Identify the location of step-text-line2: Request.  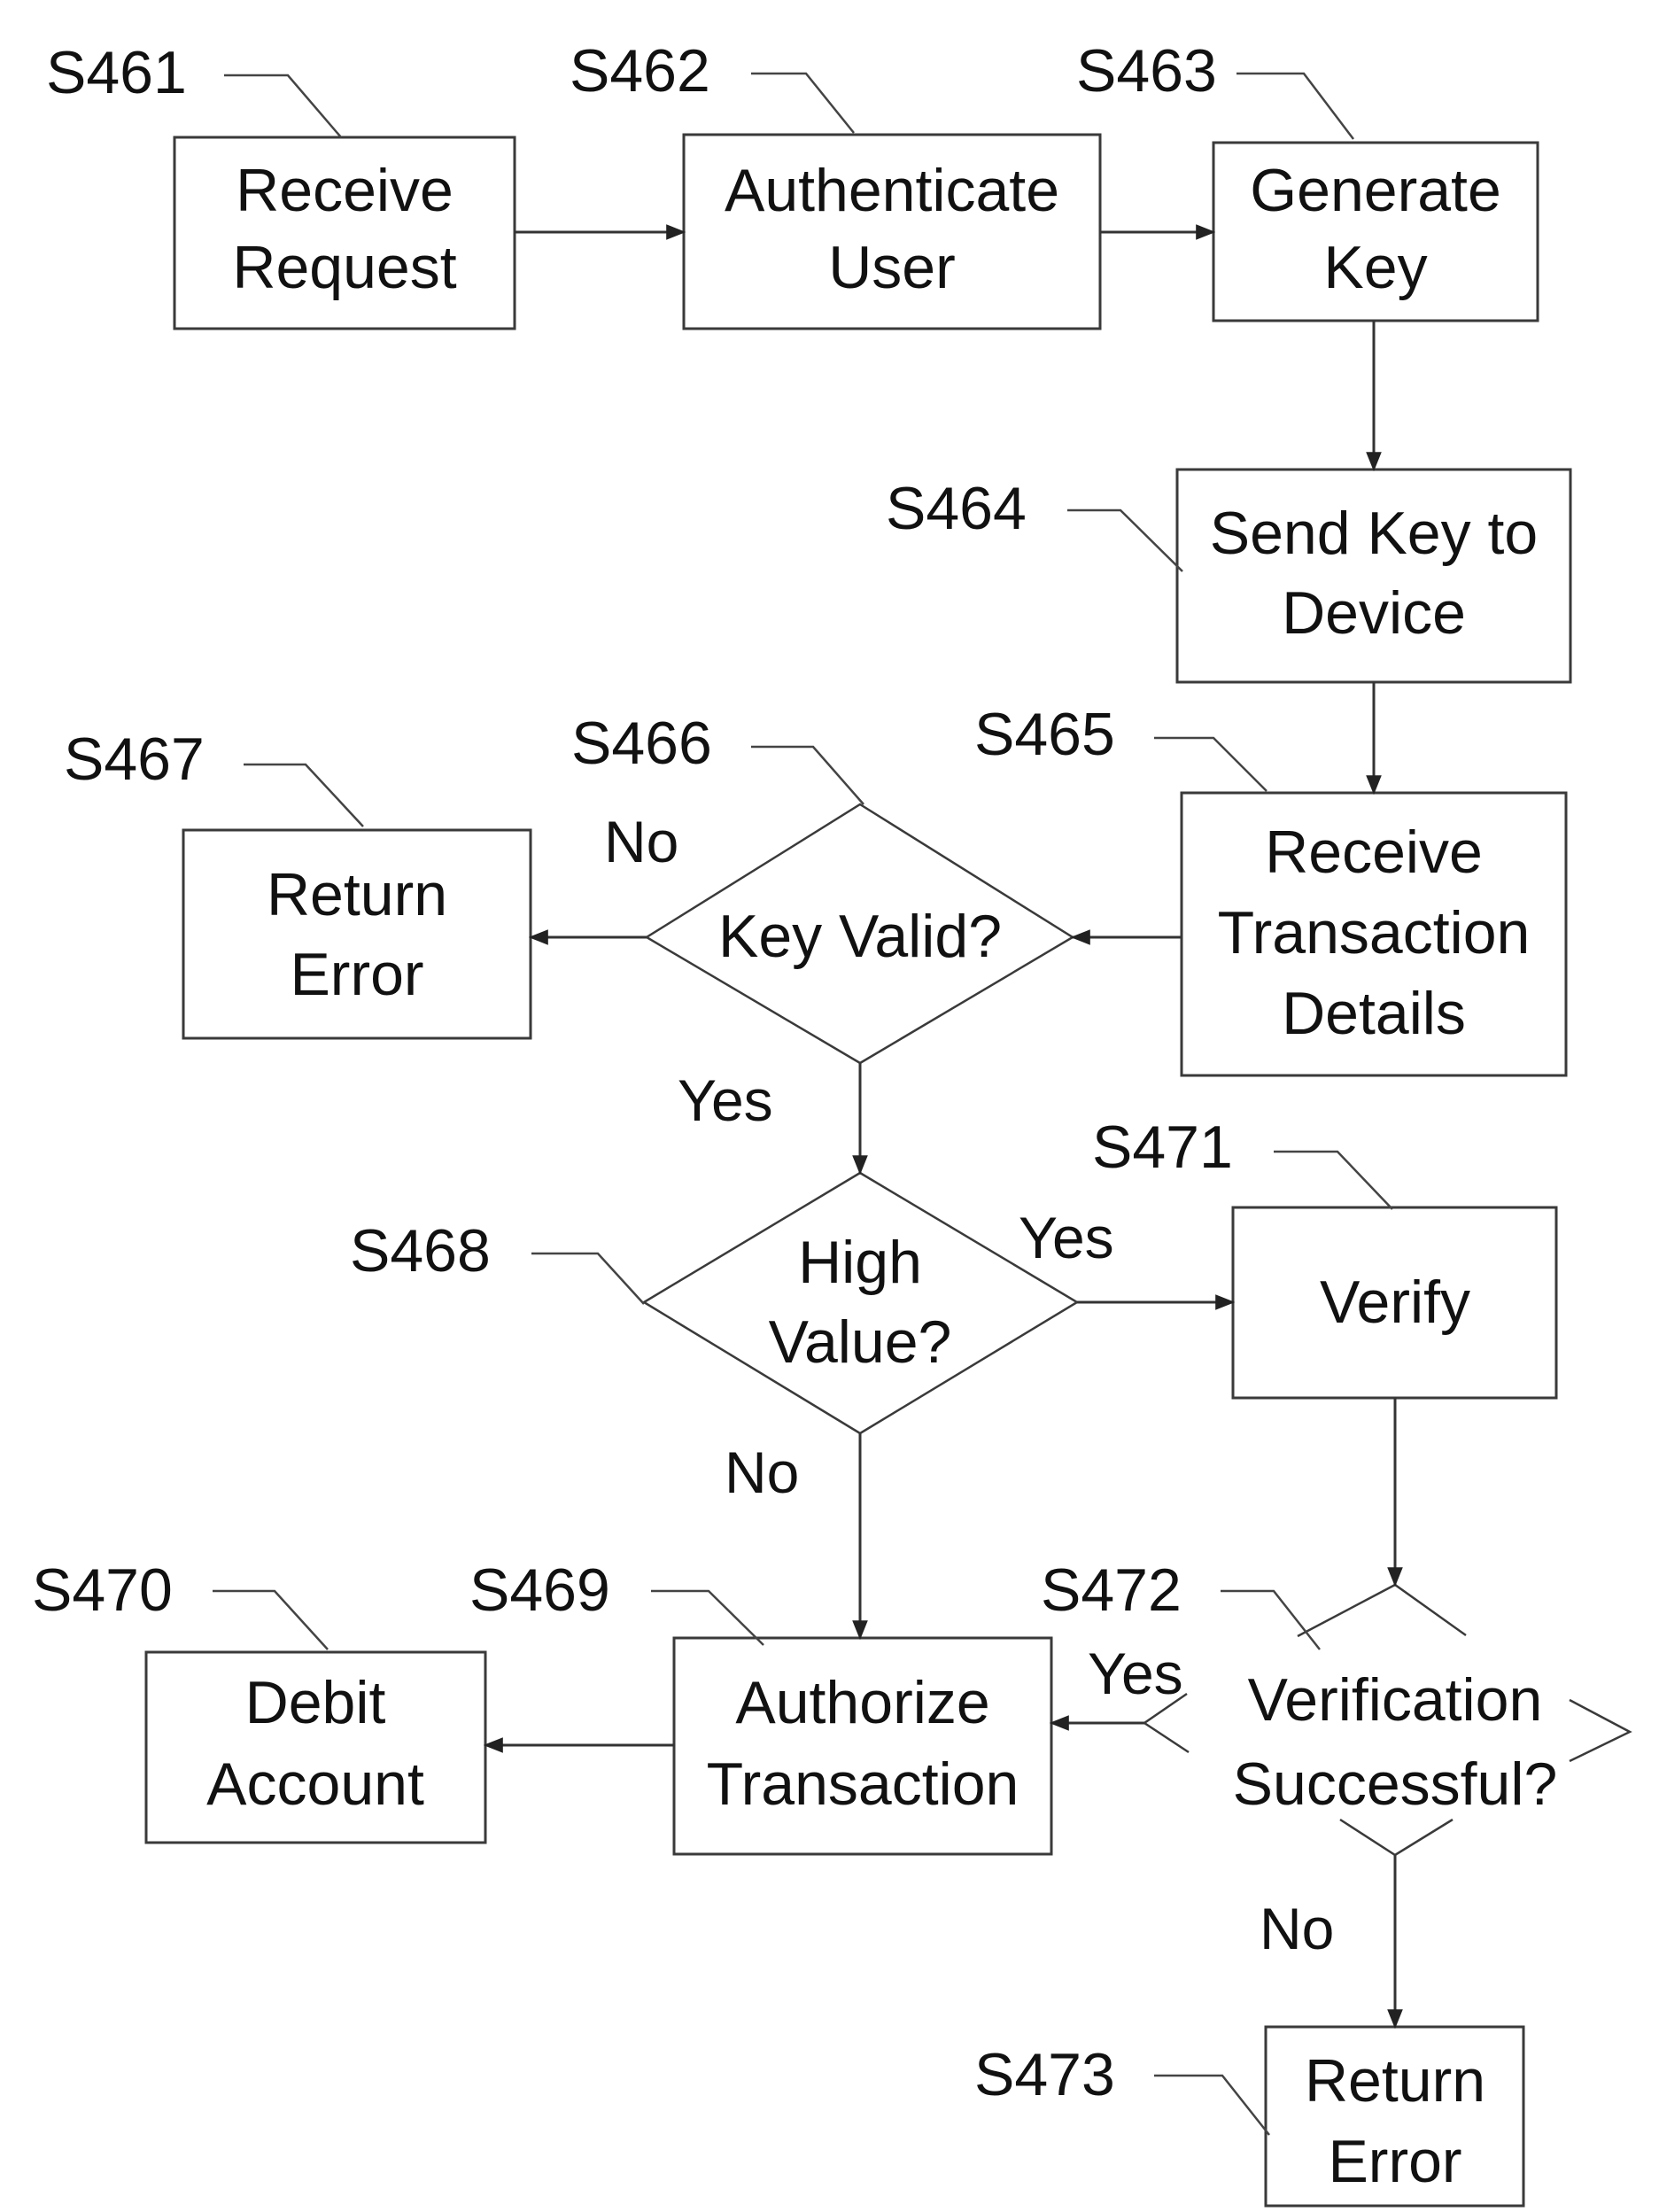
(344, 267).